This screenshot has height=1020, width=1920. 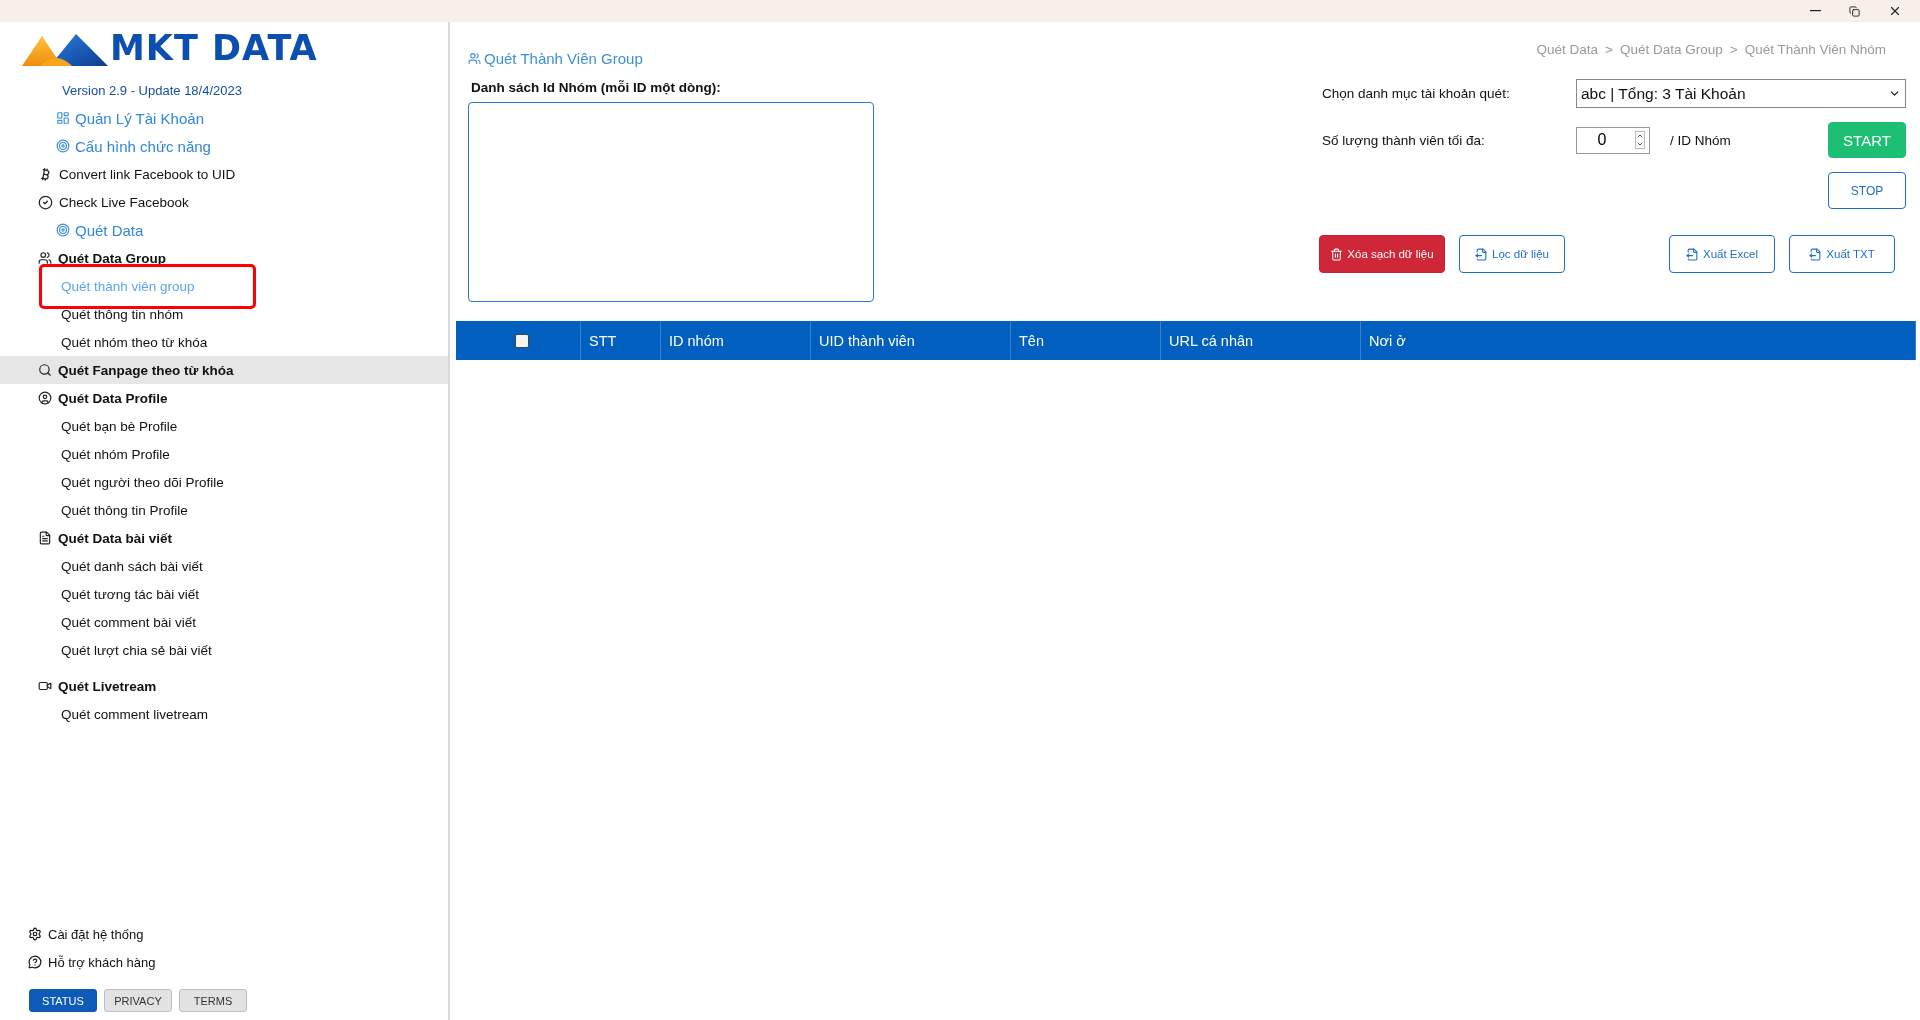 I want to click on logo-text: MKT DATA, so click(x=214, y=48).